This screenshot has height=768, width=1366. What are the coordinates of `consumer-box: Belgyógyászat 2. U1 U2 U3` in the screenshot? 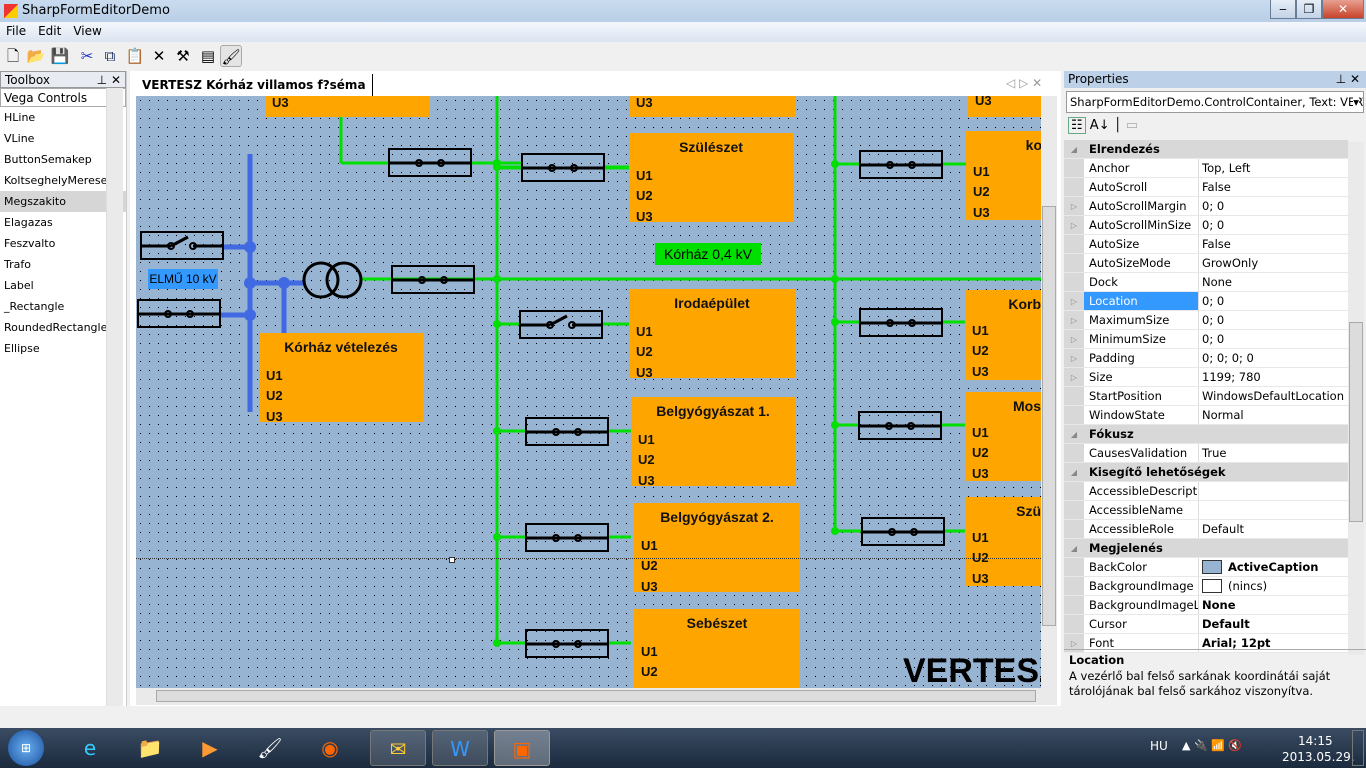 It's located at (717, 548).